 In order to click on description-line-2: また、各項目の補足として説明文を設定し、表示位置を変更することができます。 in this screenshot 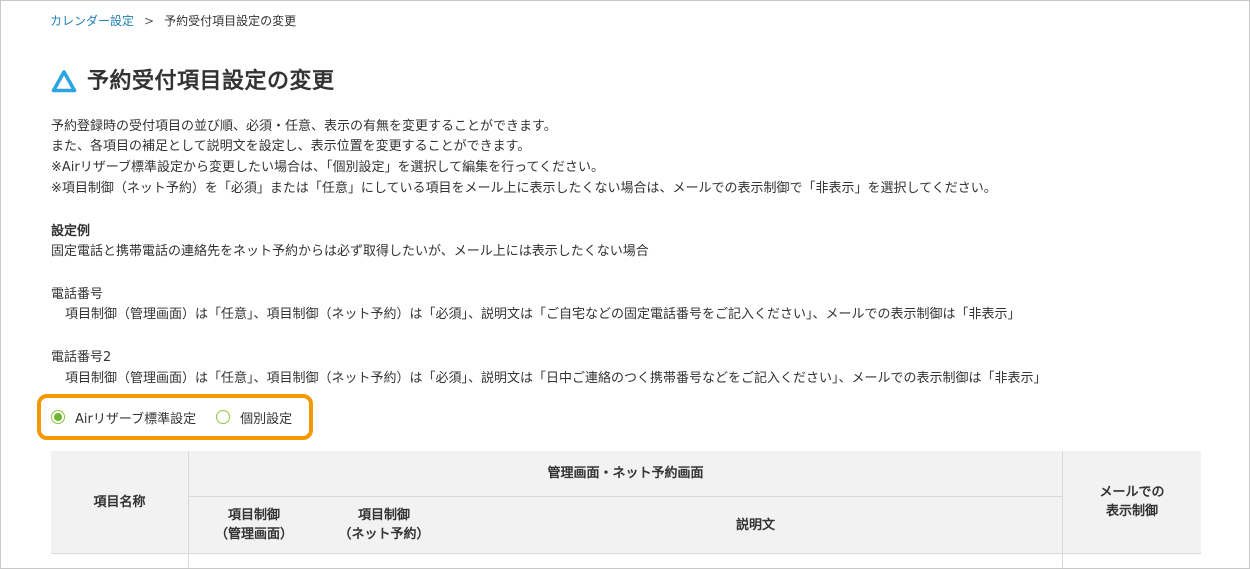, I will do `click(291, 146)`.